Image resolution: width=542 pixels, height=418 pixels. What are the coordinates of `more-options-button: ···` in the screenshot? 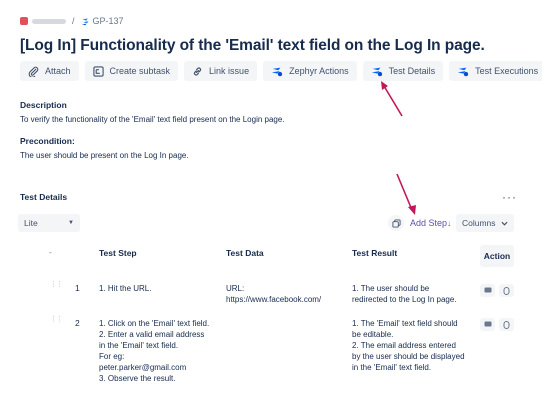 It's located at (509, 197).